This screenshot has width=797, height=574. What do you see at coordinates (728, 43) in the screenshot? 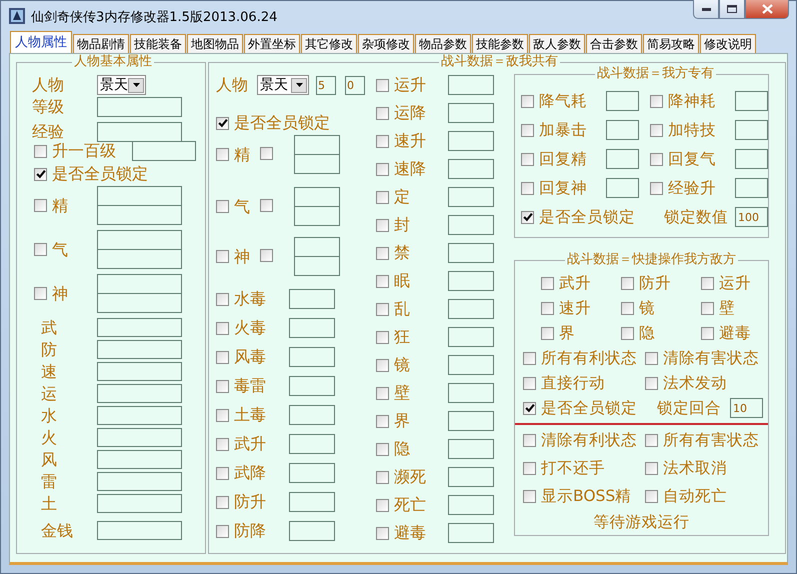
I see `tab: 修改说明` at bounding box center [728, 43].